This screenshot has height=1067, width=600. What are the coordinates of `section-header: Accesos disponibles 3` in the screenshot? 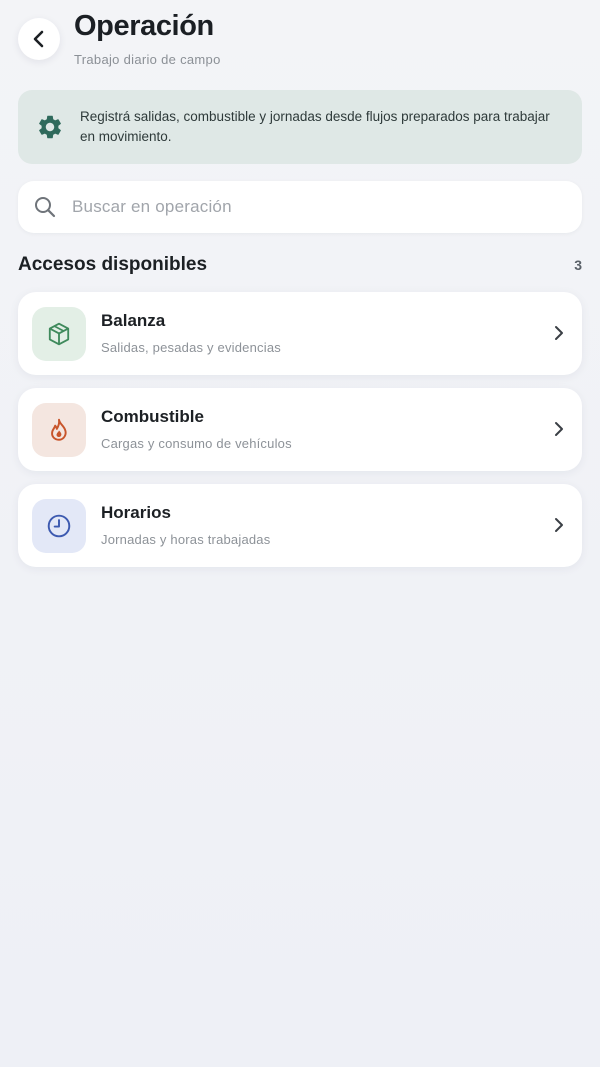 It's located at (300, 267).